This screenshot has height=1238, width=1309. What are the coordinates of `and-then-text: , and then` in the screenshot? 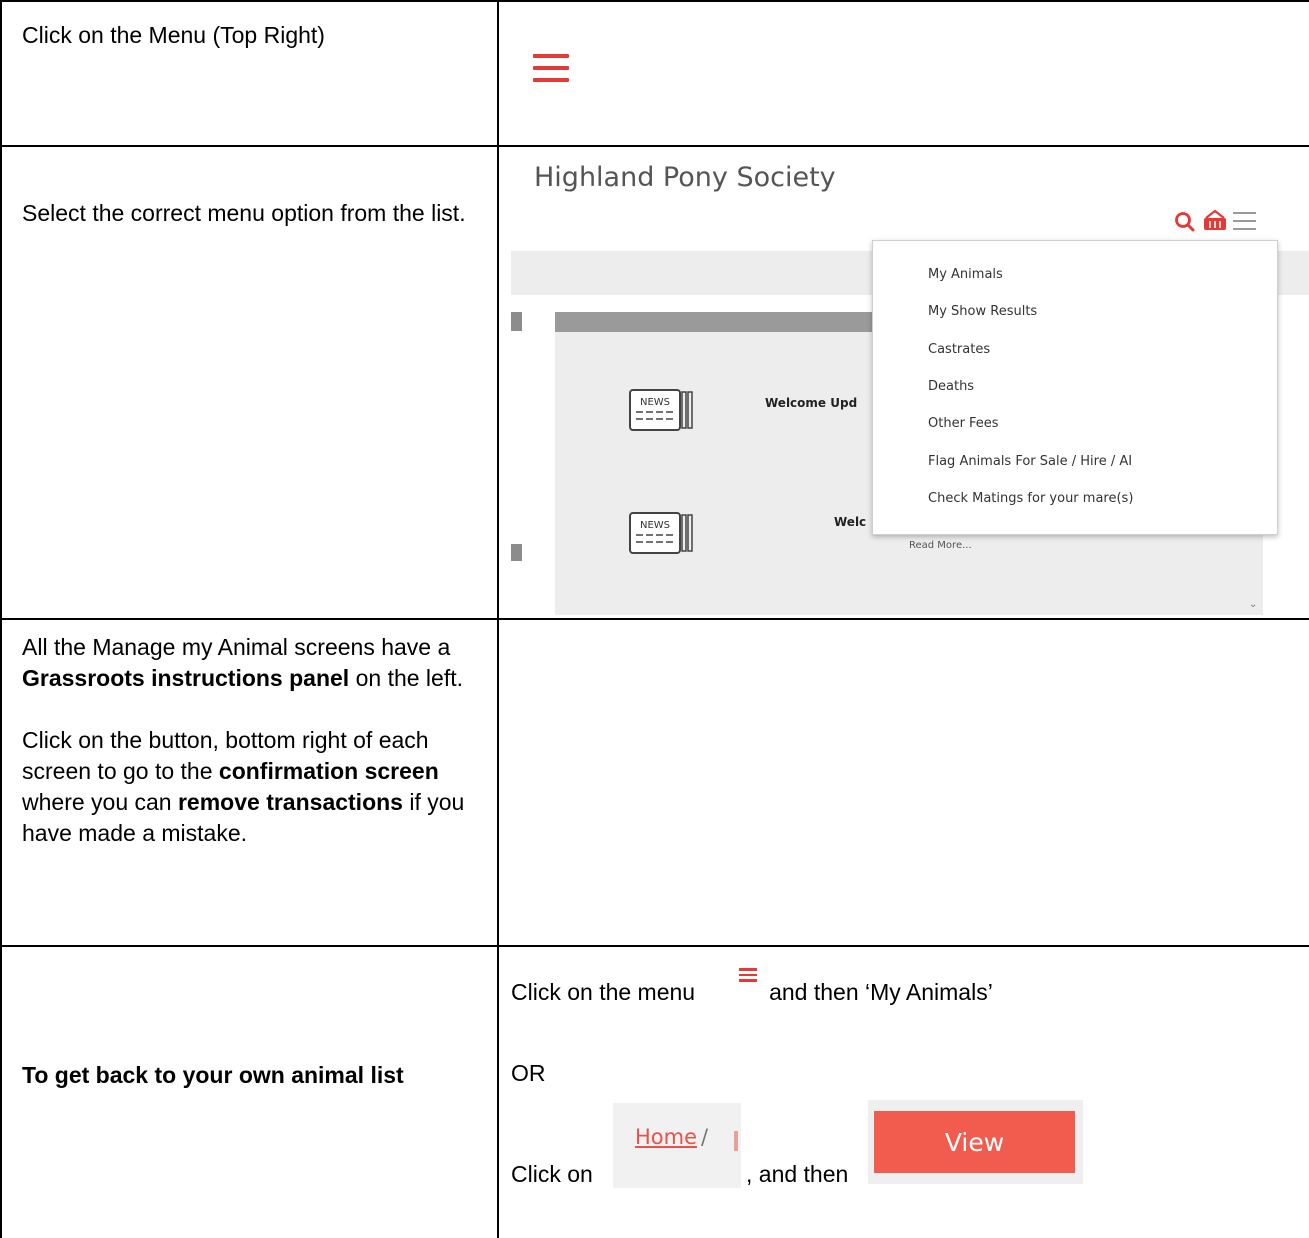 It's located at (797, 1174).